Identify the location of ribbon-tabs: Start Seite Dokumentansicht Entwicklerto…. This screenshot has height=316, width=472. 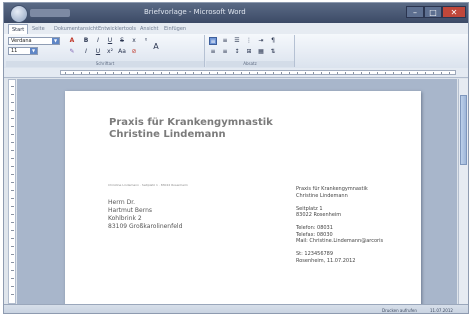
(236, 28).